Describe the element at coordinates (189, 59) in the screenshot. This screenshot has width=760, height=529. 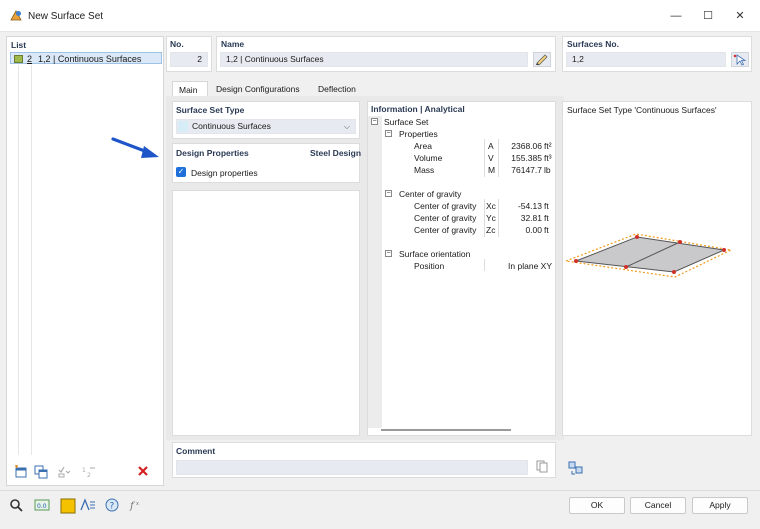
I see `number-field: 2` at that location.